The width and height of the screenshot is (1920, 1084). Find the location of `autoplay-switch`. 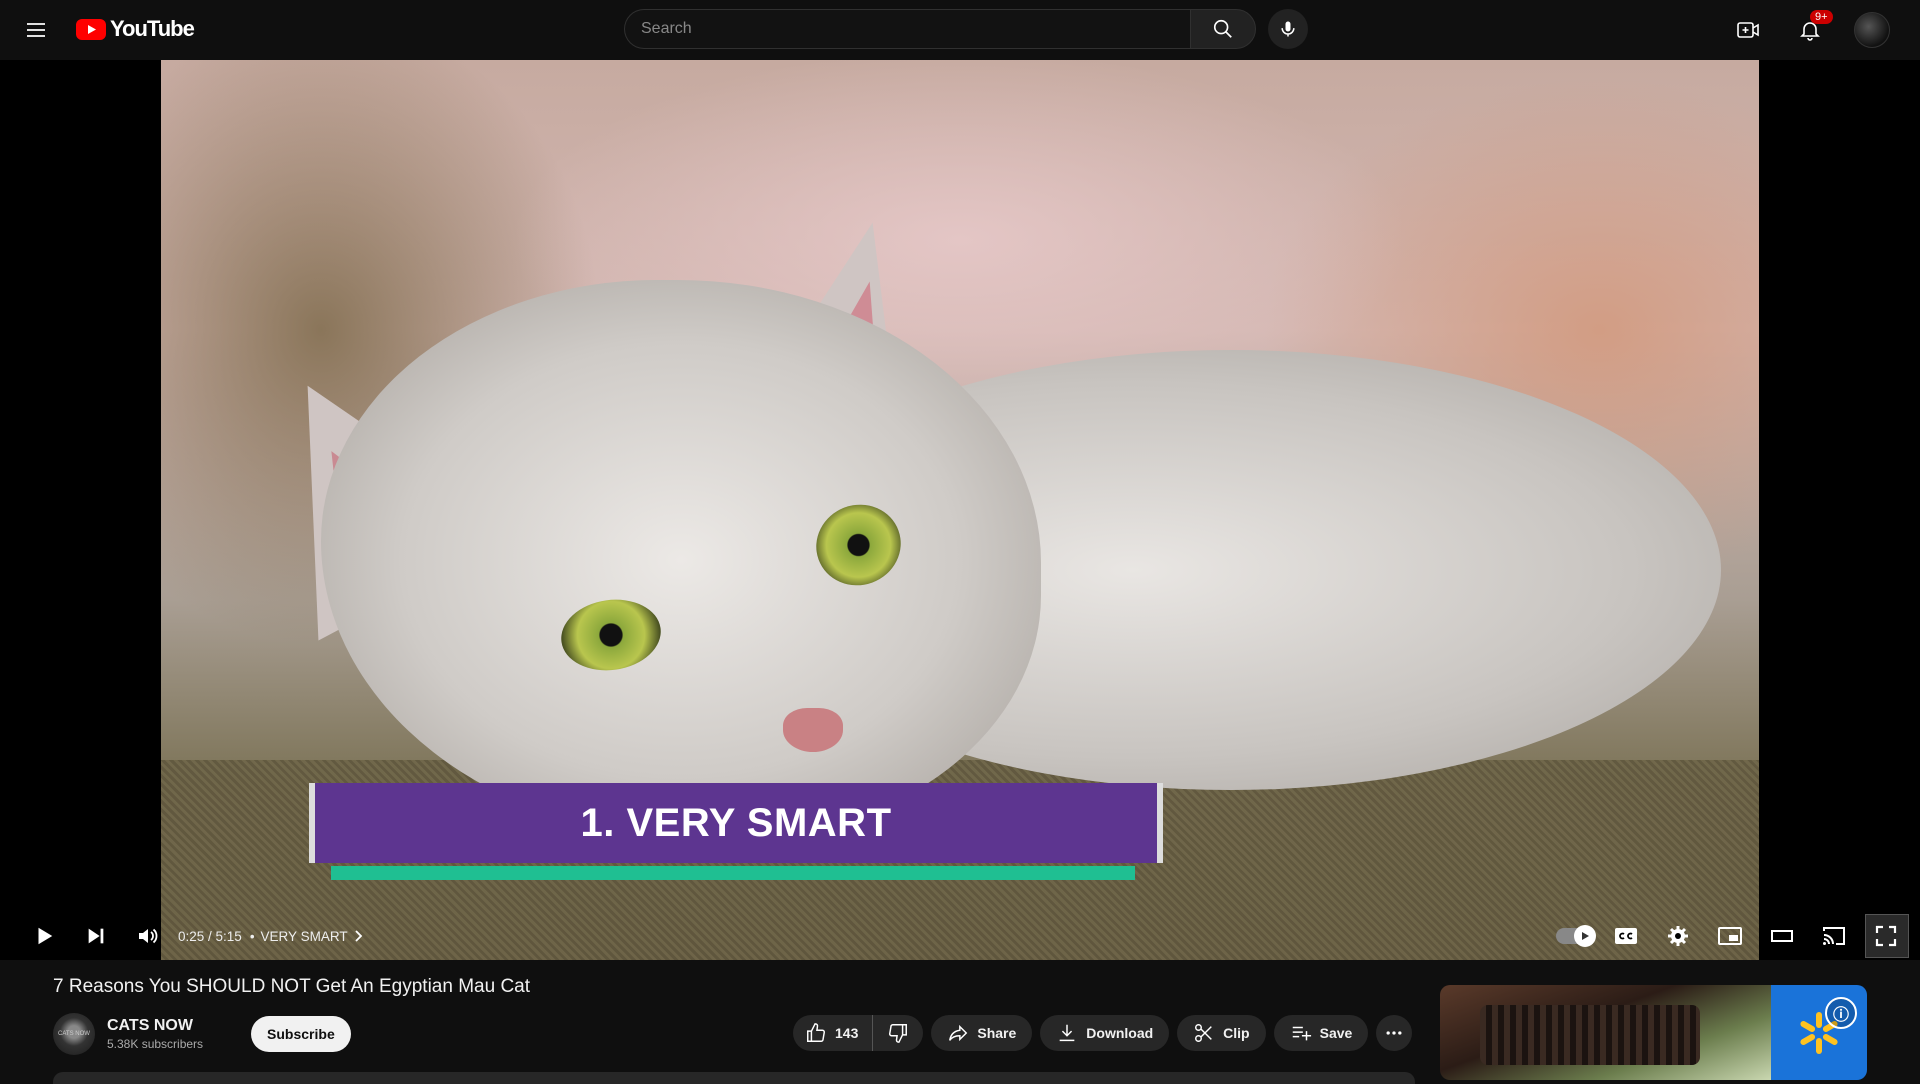

autoplay-switch is located at coordinates (1576, 936).